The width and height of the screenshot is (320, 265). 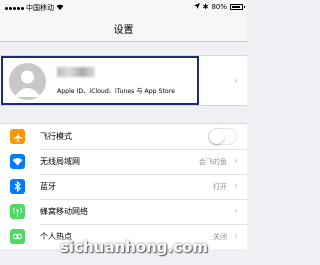 I want to click on wifi-icon, so click(x=17, y=161).